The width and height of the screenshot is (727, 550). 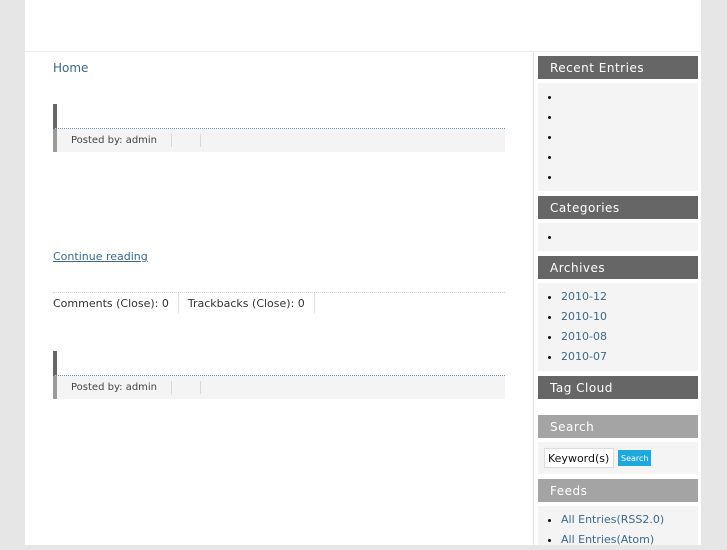 I want to click on categories-title: Categories, so click(x=618, y=207).